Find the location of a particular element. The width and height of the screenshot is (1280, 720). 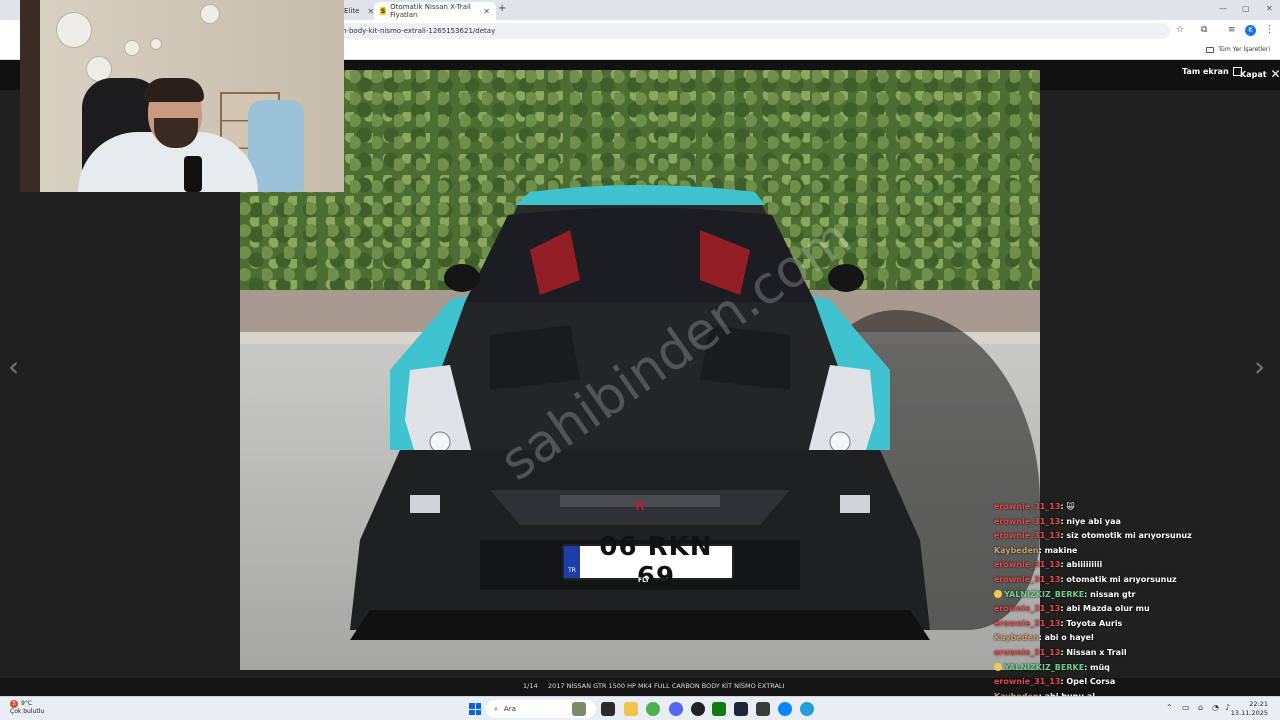

search-icon: ⌕ is located at coordinates (496, 708).